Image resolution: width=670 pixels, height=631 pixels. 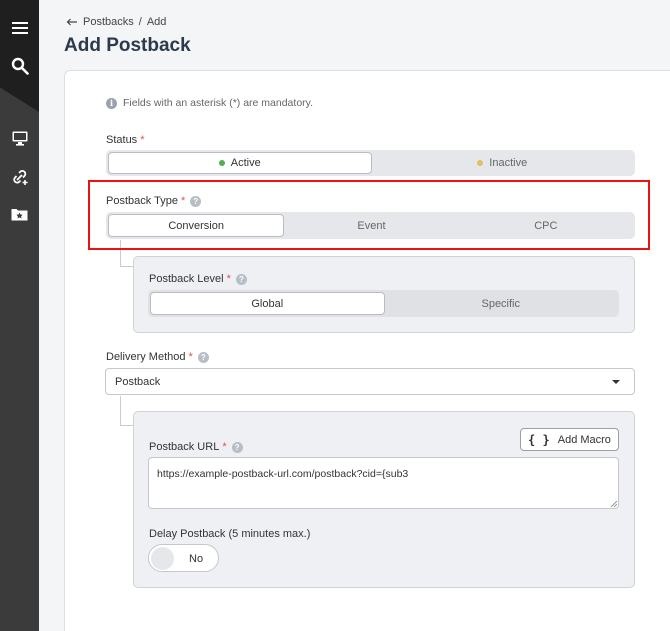 I want to click on status-label: Status *, so click(x=125, y=140).